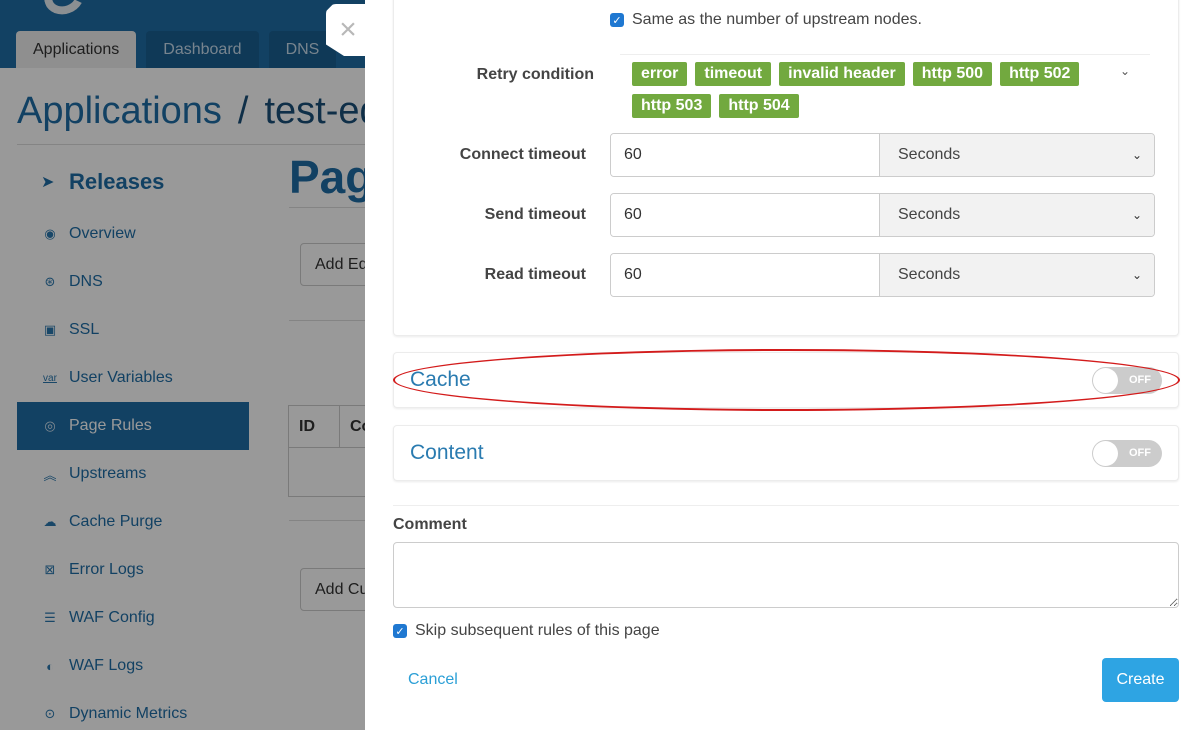 The width and height of the screenshot is (1184, 730). What do you see at coordinates (1127, 380) in the screenshot?
I see `cache-toggle: OFF` at bounding box center [1127, 380].